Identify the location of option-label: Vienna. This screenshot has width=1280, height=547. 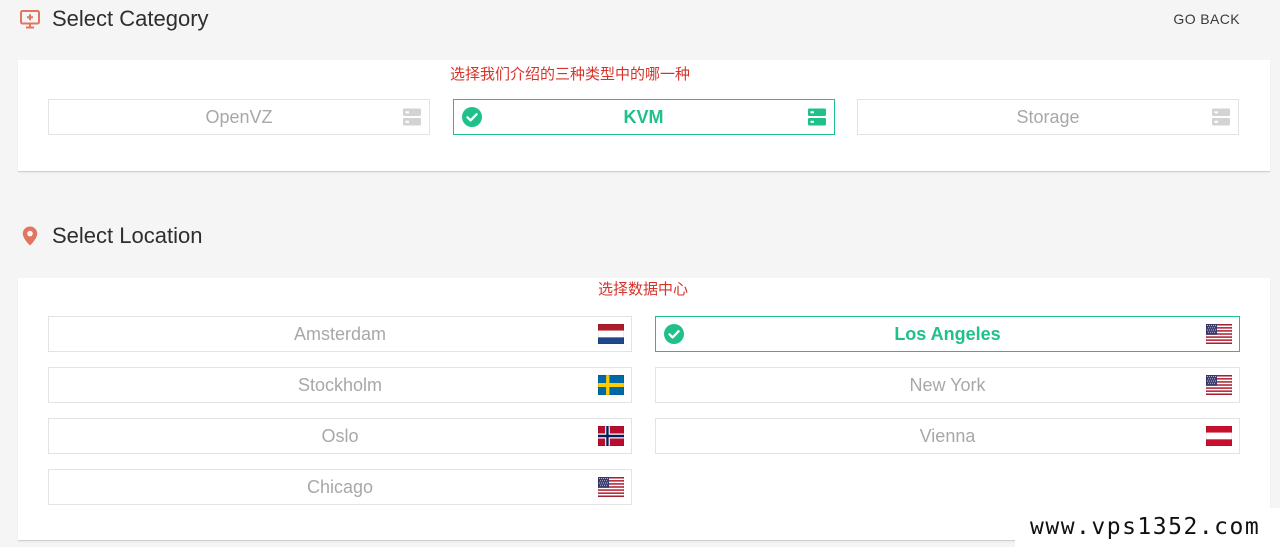
(947, 436).